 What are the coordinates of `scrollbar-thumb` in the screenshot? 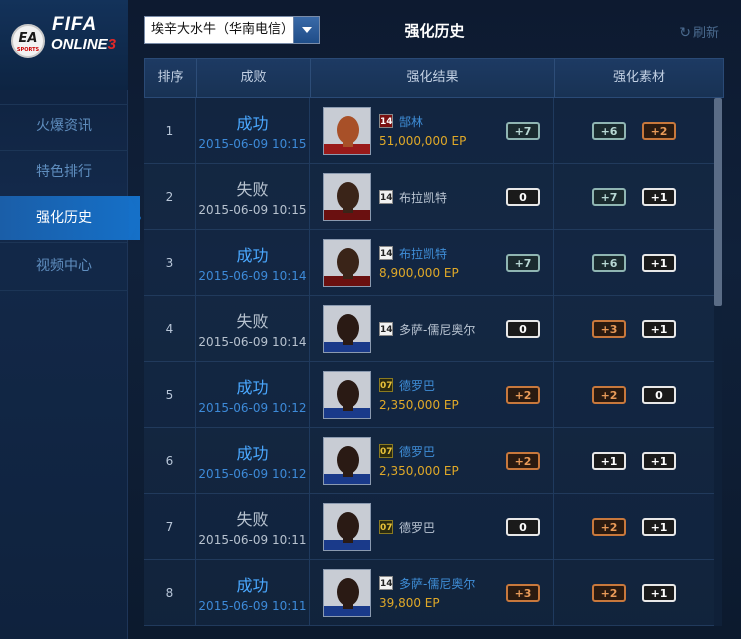 It's located at (718, 202).